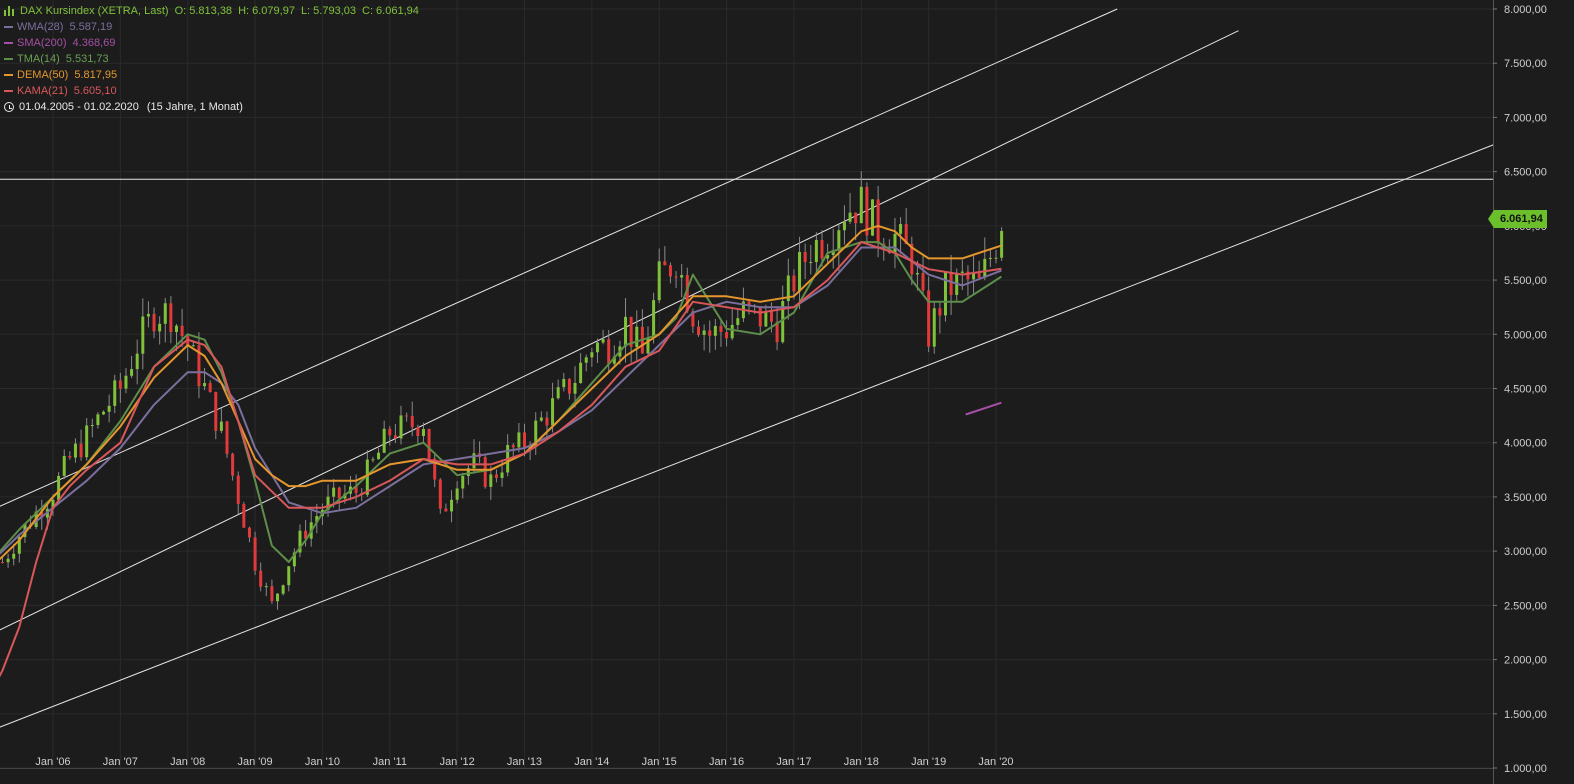 This screenshot has height=784, width=1574. Describe the element at coordinates (1525, 606) in the screenshot. I see `y-tick-label-11: 2.500,00` at that location.